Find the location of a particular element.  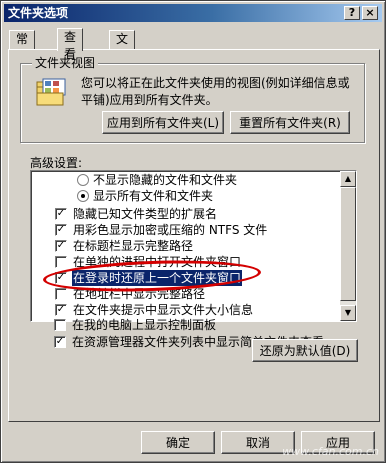

restore-defaults-button: 还原为默认值(D) is located at coordinates (305, 350).